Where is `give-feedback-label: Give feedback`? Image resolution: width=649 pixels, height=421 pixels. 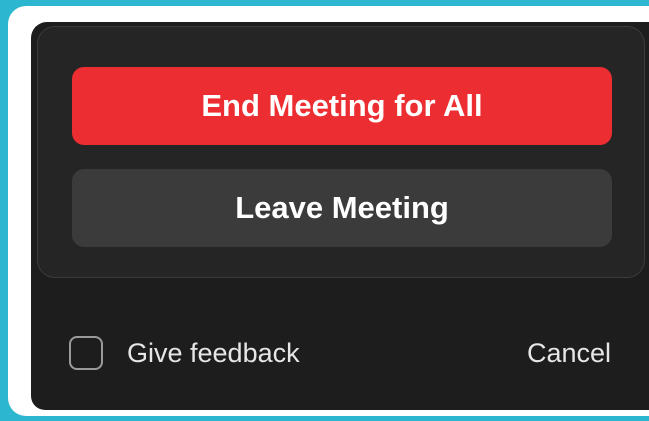
give-feedback-label: Give feedback is located at coordinates (213, 352).